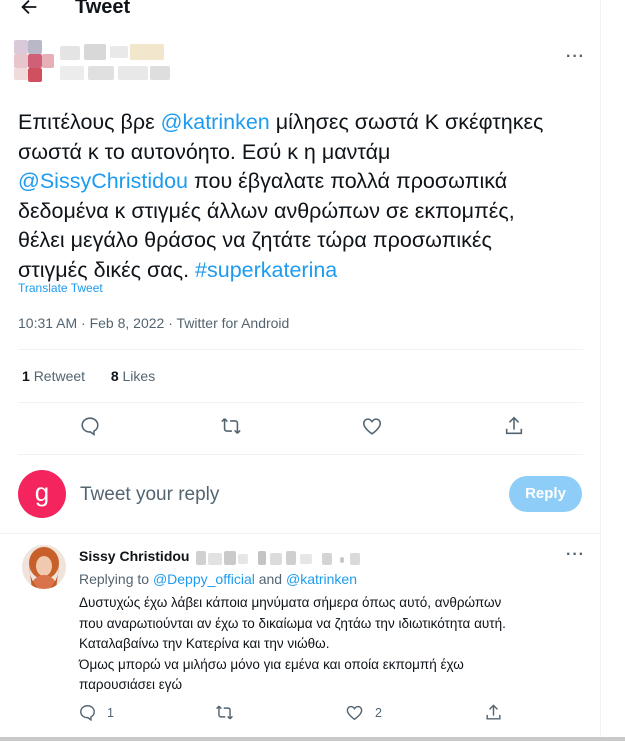  What do you see at coordinates (42, 494) in the screenshot?
I see `avatar: g` at bounding box center [42, 494].